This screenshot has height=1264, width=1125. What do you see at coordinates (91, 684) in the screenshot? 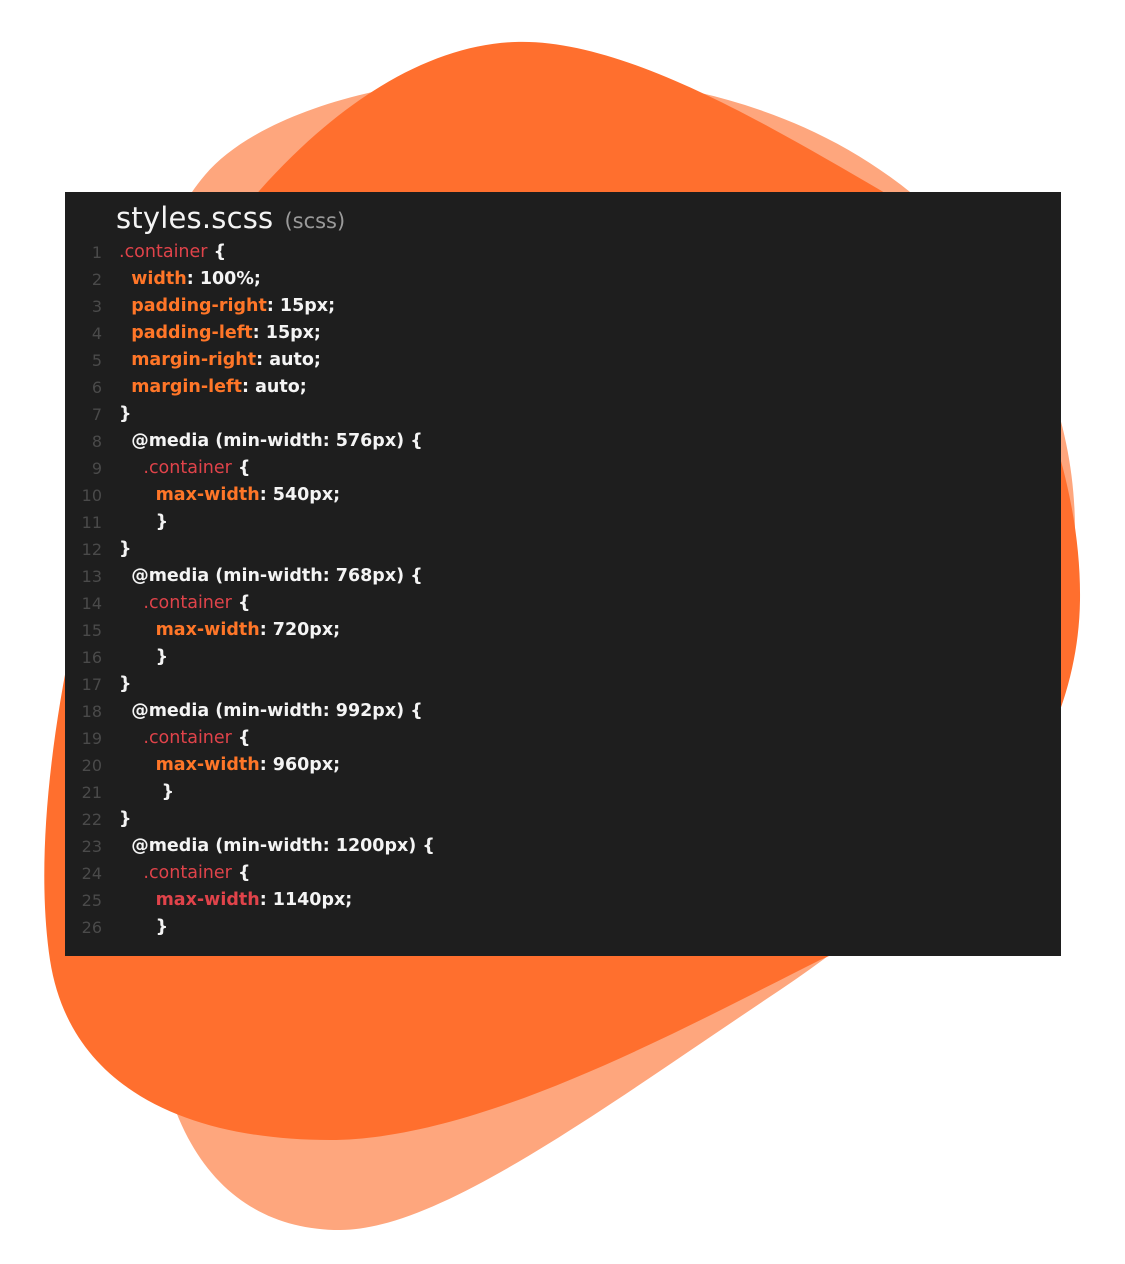
I see `line-number: 17` at bounding box center [91, 684].